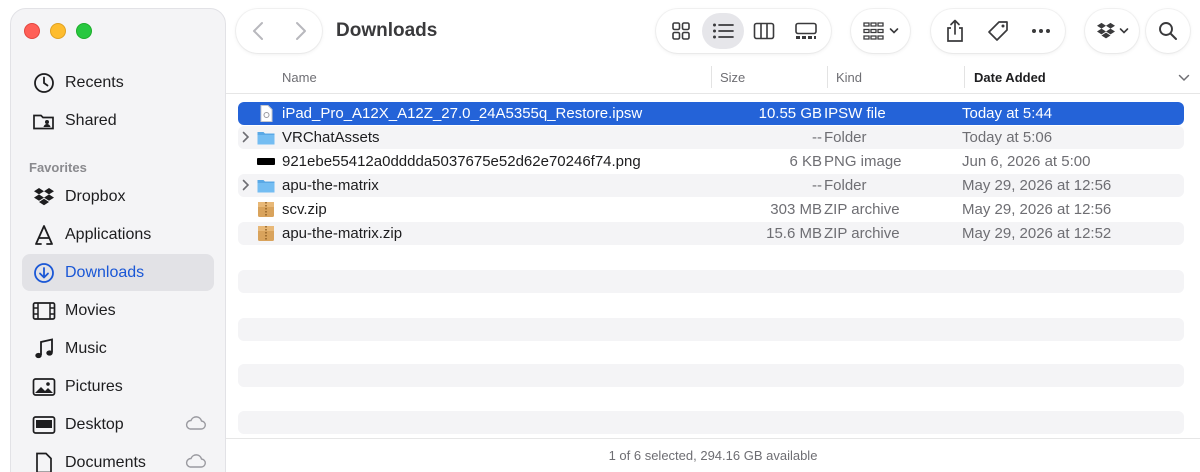 The height and width of the screenshot is (472, 1200). Describe the element at coordinates (387, 30) in the screenshot. I see `window-title: Downloads` at that location.